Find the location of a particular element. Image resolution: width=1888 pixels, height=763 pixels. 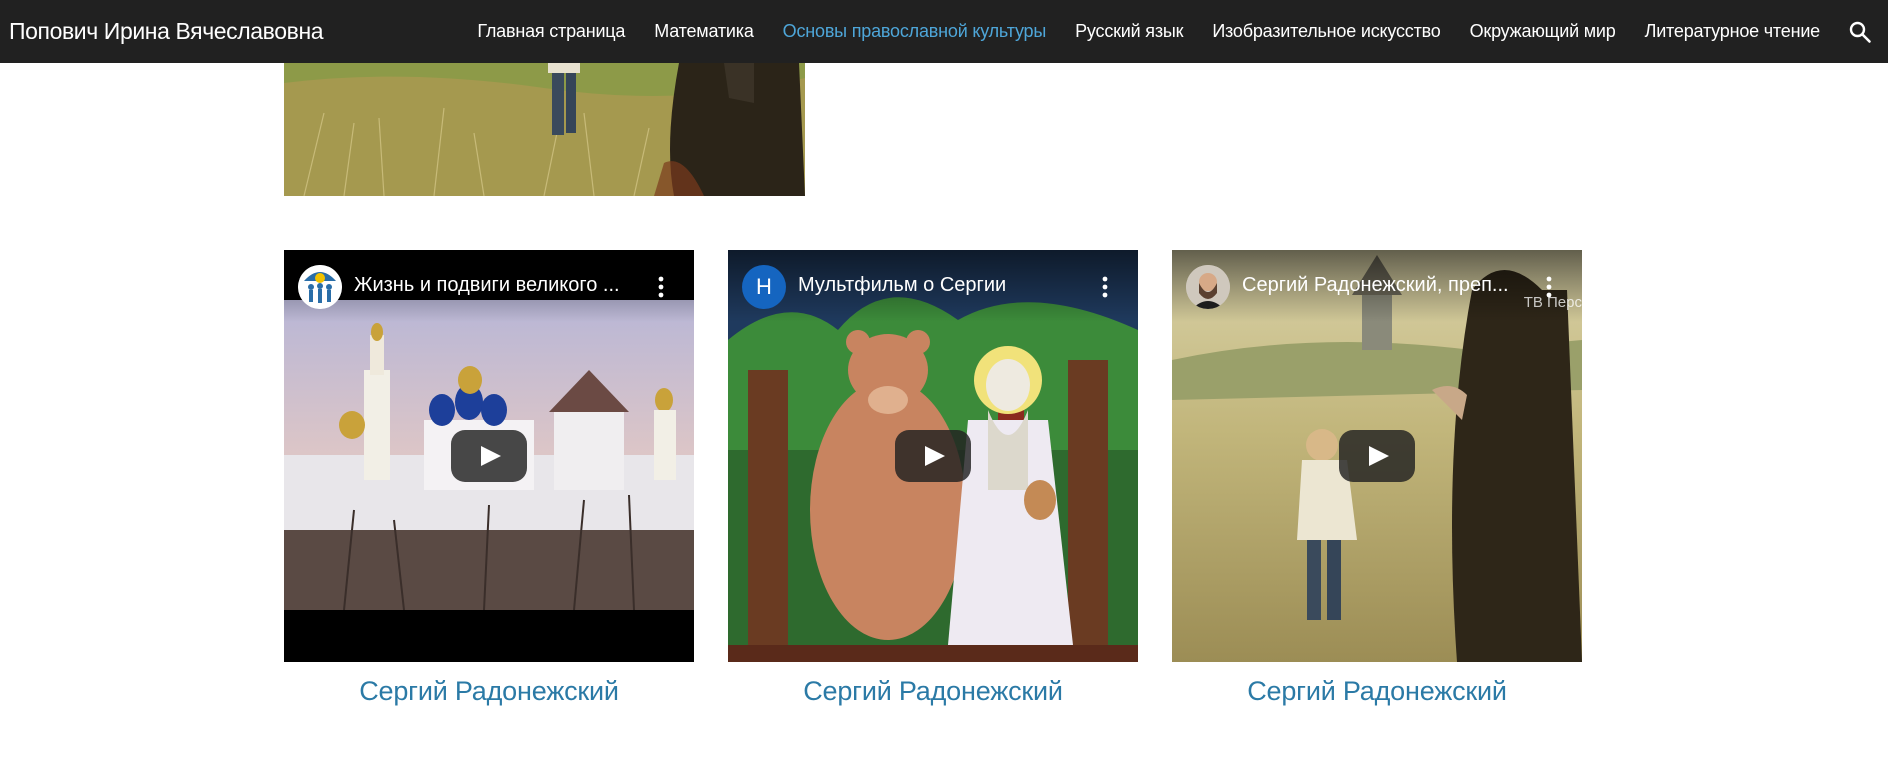

nav-item-home: Главная страница is located at coordinates (551, 31).